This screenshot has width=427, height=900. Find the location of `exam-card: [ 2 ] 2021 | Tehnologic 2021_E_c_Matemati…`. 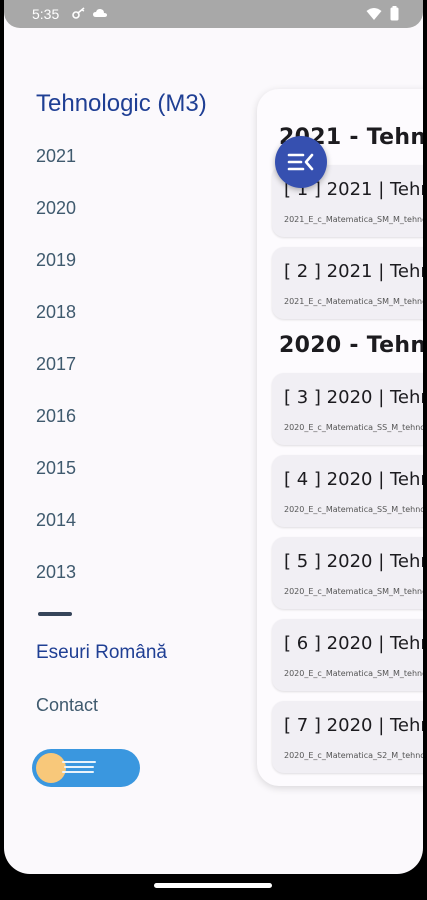

exam-card: [ 2 ] 2021 | Tehnologic 2021_E_c_Matemati… is located at coordinates (347, 283).